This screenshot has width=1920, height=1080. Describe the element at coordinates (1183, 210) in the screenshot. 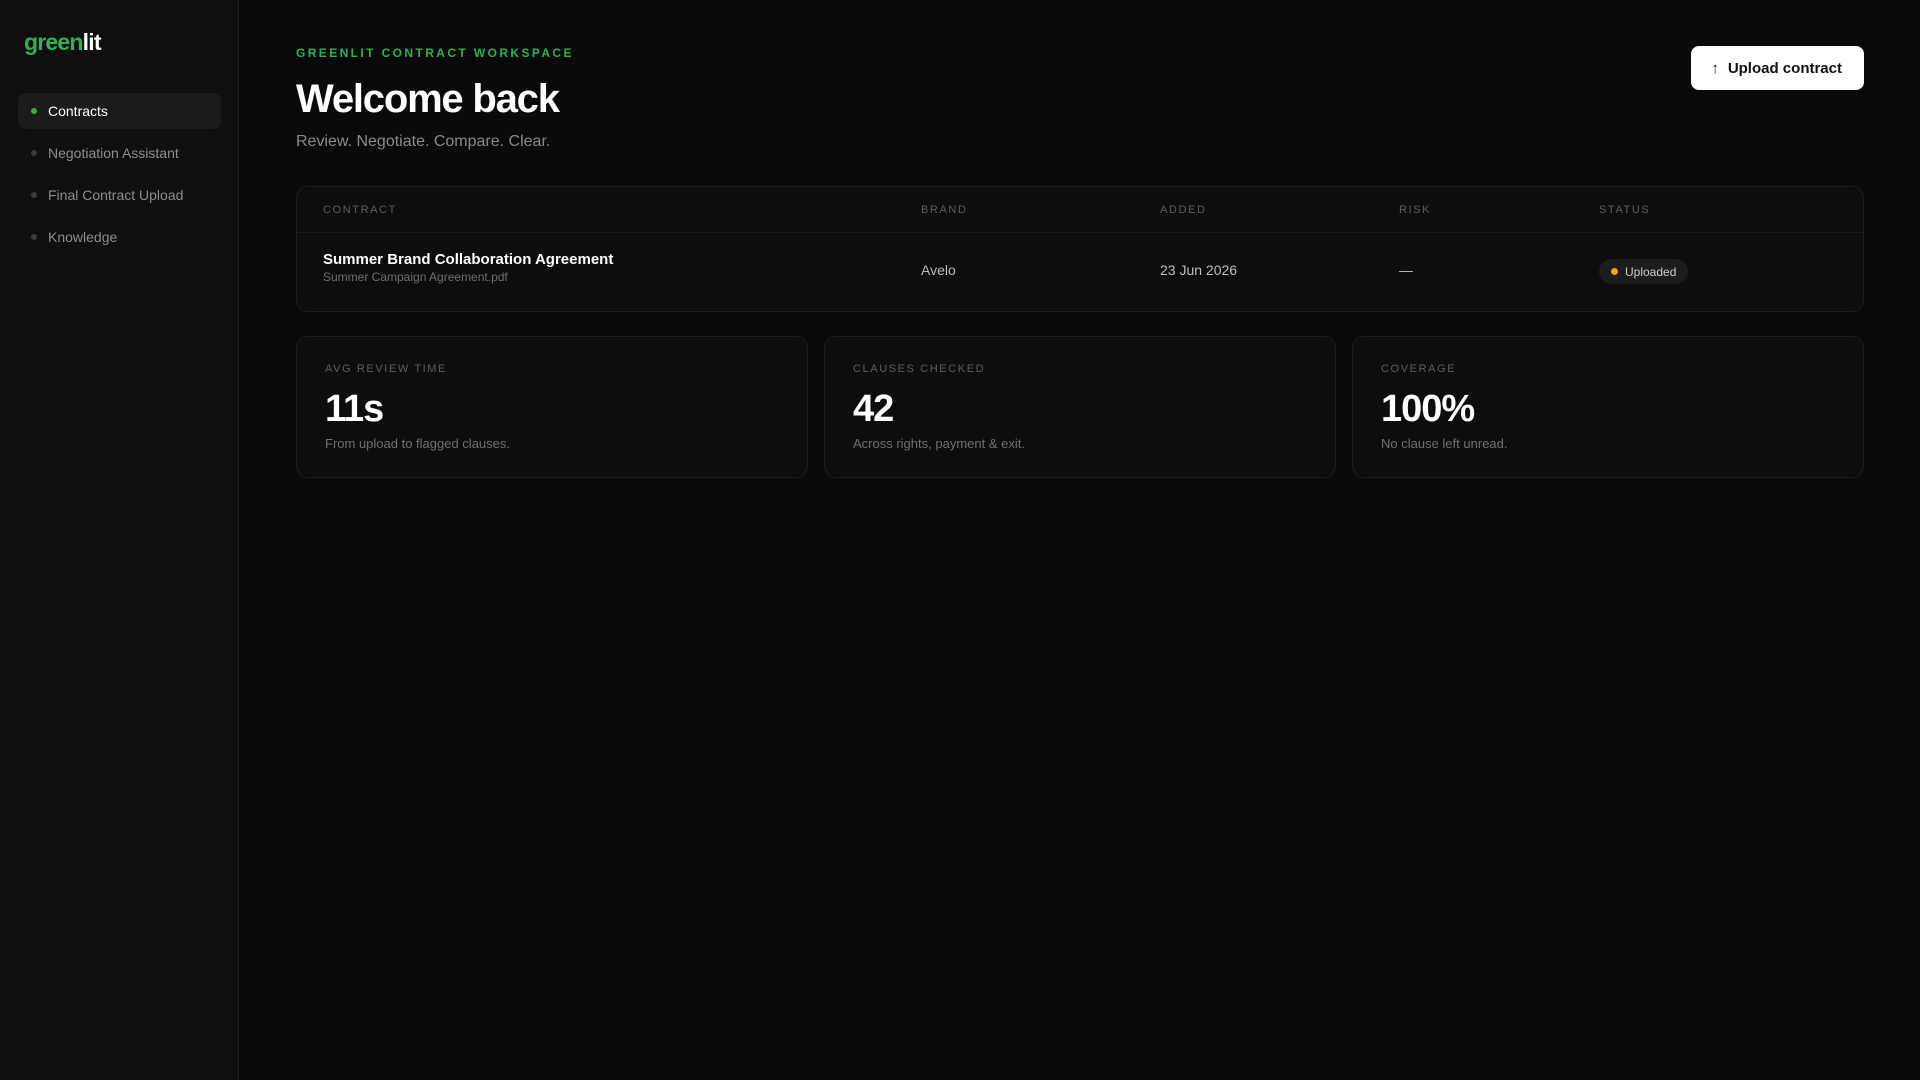

I see `column-header-added: ADDED` at that location.